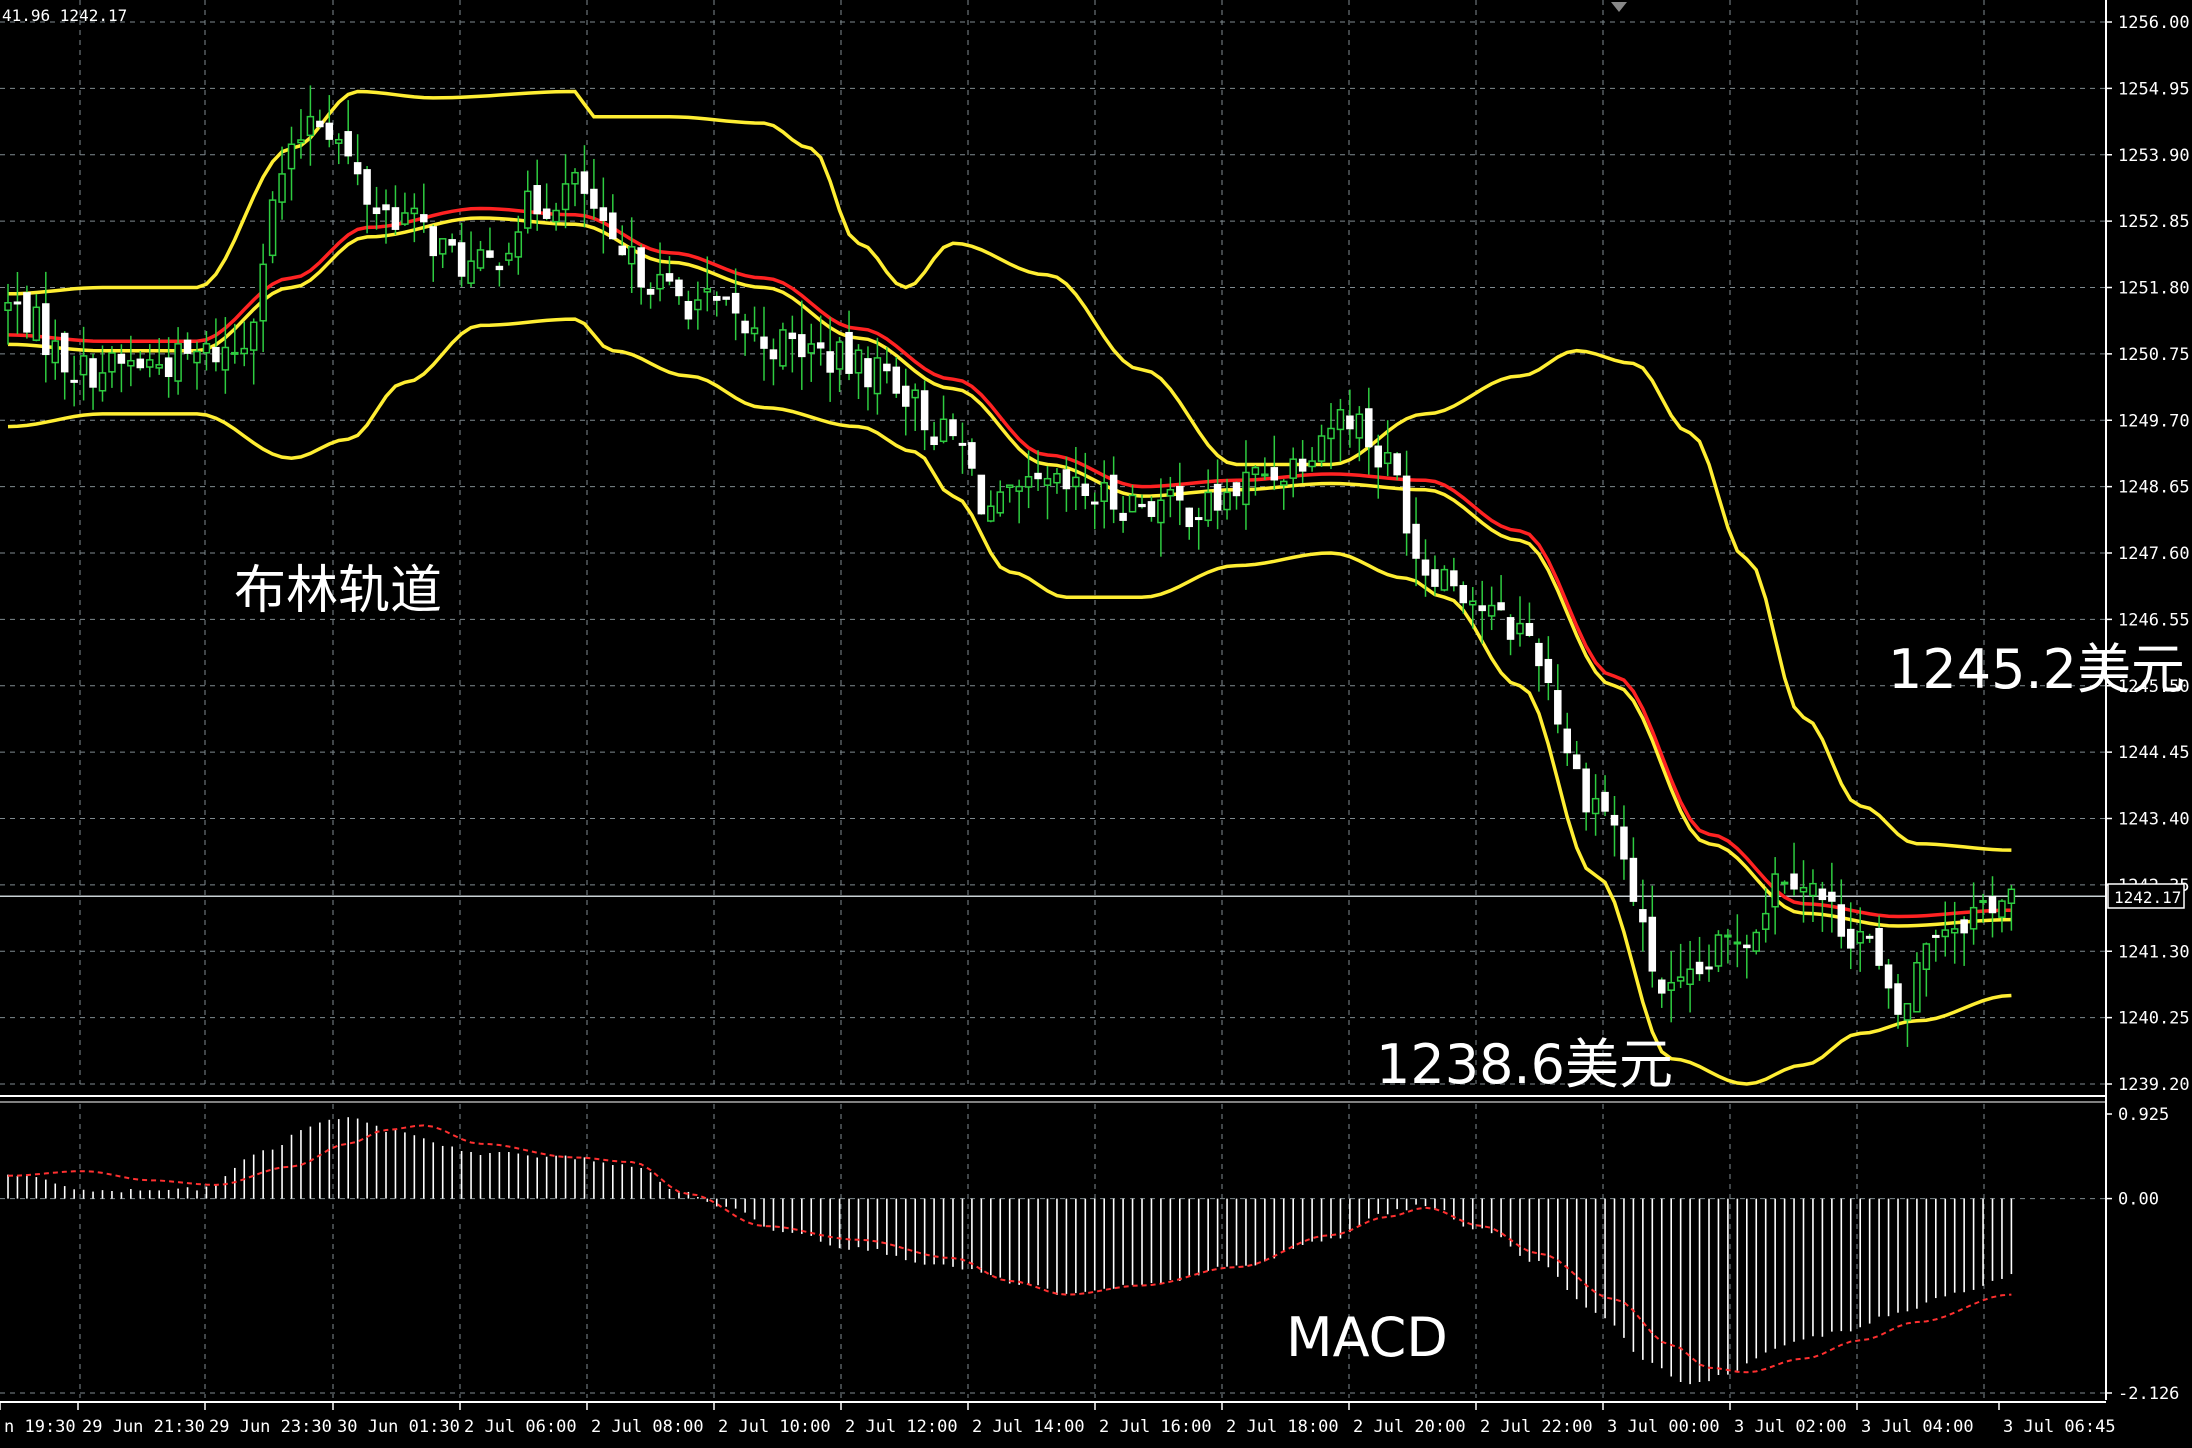  I want to click on macd-tick-label: 0.925, so click(2143, 1115).